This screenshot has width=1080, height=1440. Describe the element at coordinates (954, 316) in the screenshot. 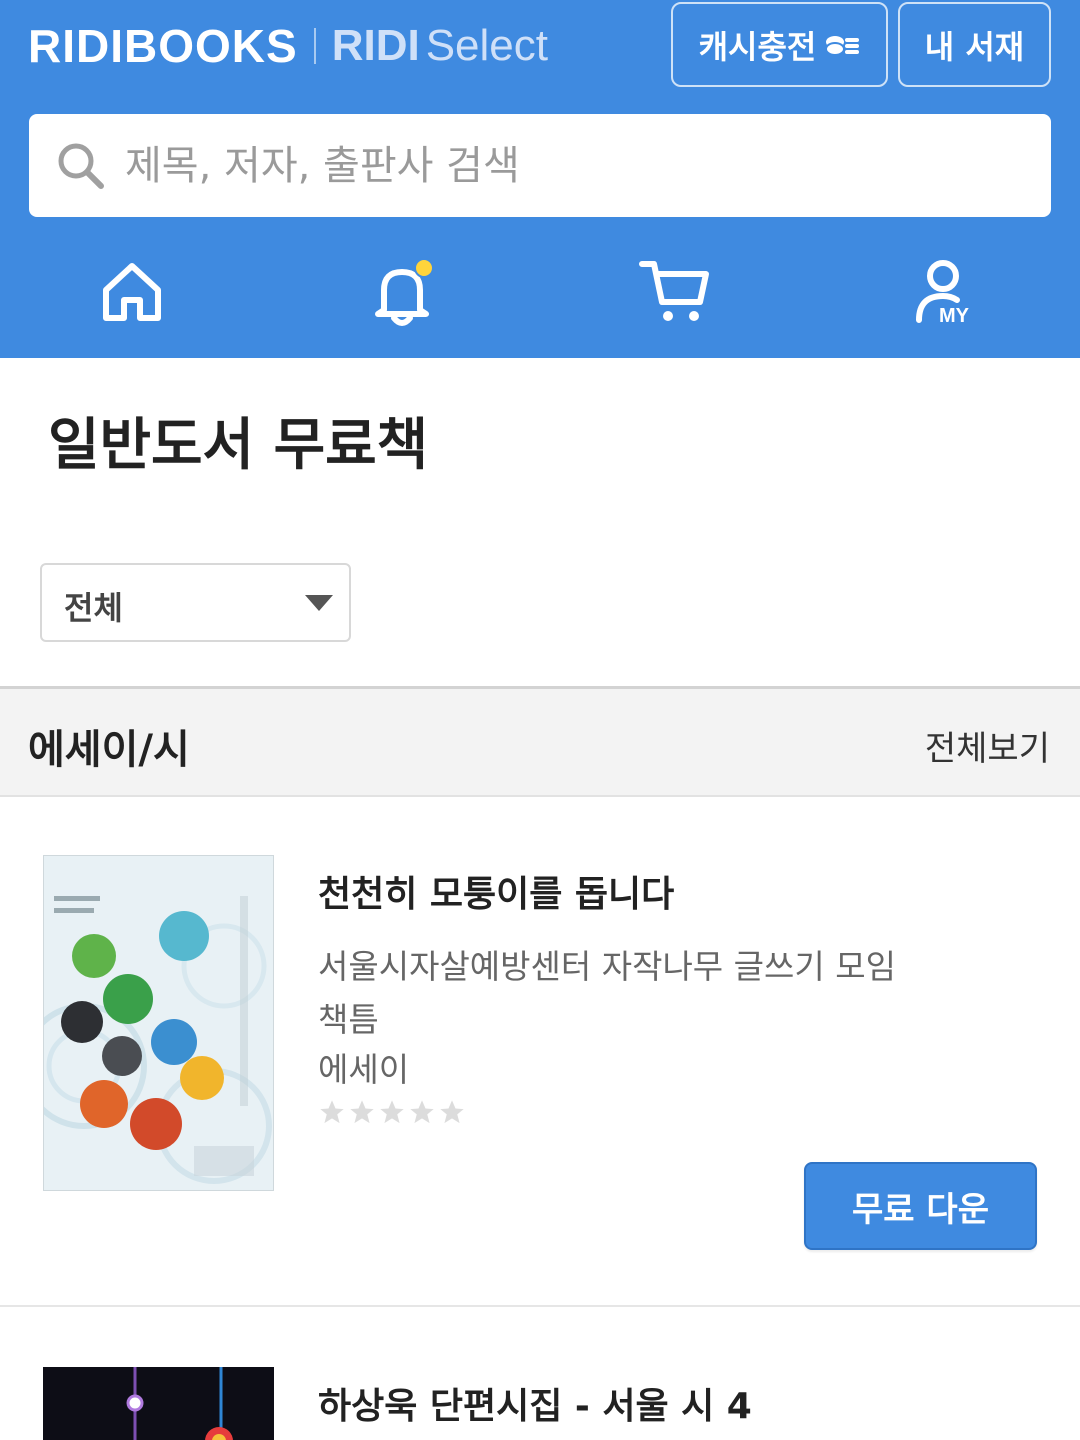

I see `my-icon-label: MY` at that location.